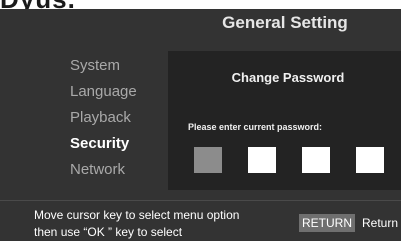  Describe the element at coordinates (327, 223) in the screenshot. I see `return-button: RETURN` at that location.